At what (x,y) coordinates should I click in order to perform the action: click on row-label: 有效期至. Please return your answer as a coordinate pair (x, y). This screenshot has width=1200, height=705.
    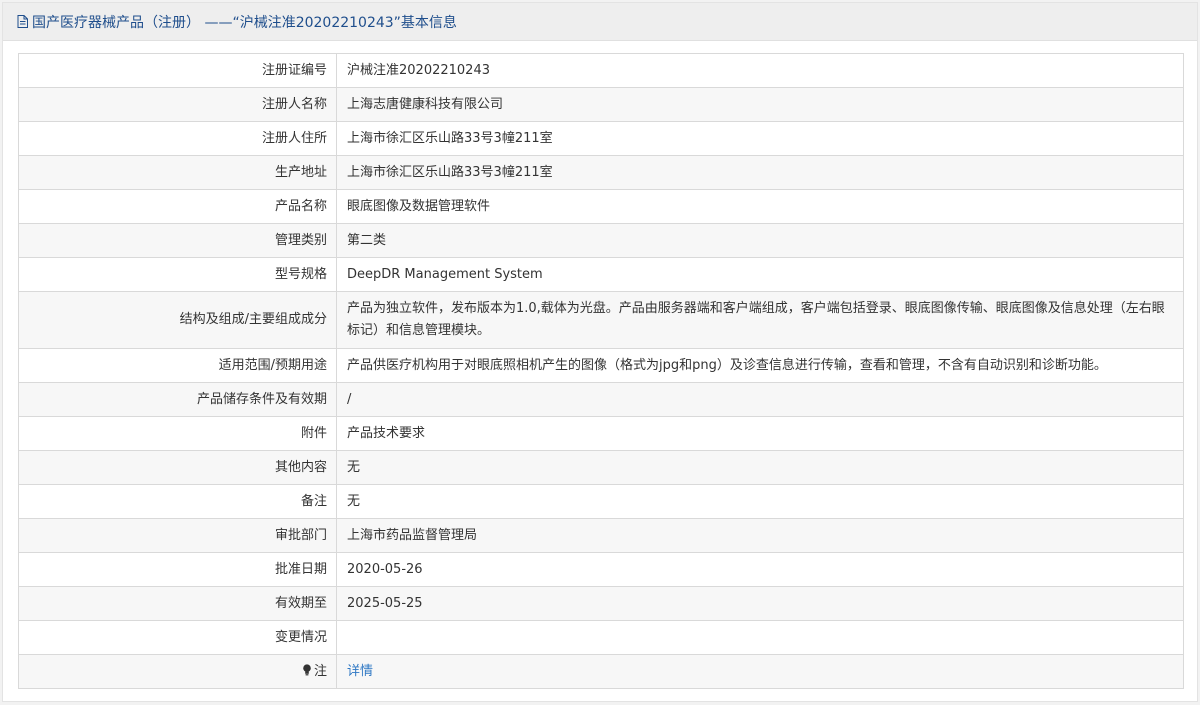
    Looking at the image, I should click on (177, 603).